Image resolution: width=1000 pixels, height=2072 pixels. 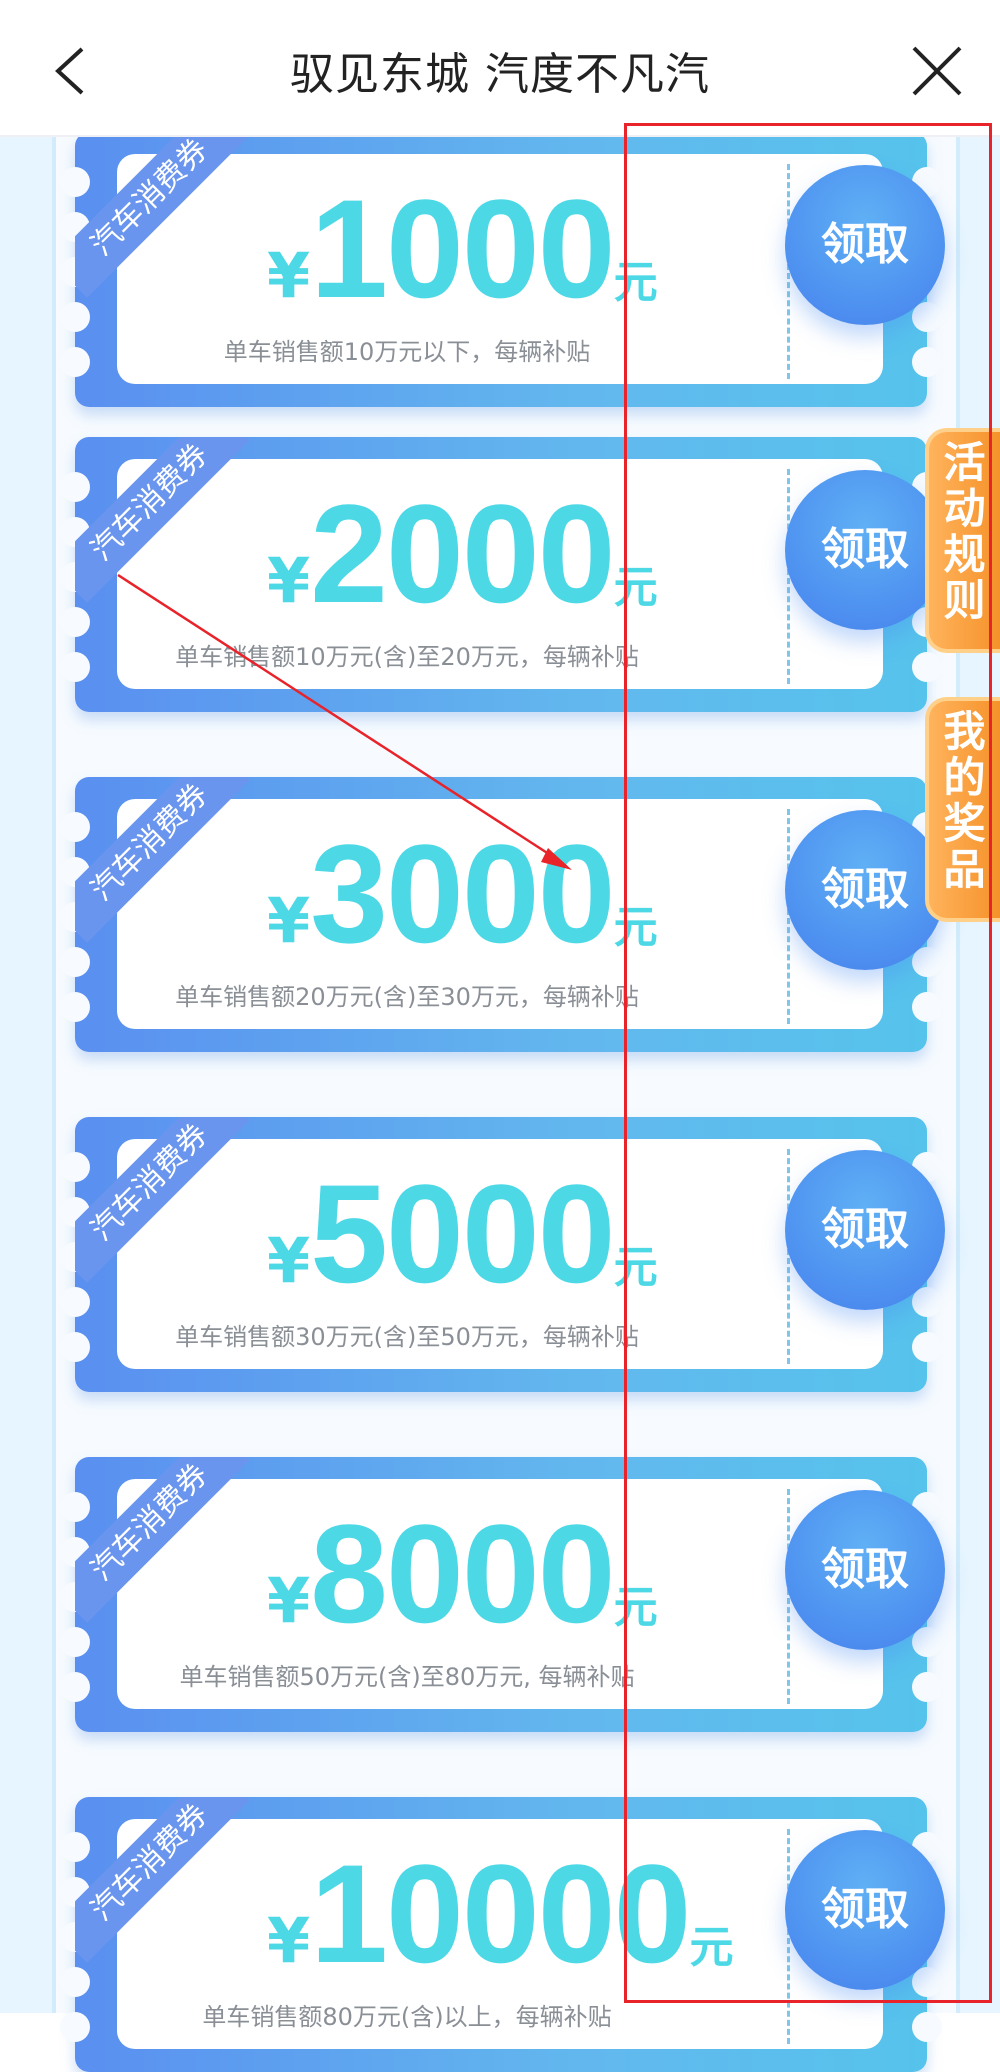 I want to click on coupon-amount: ¥3000元, so click(x=462, y=894).